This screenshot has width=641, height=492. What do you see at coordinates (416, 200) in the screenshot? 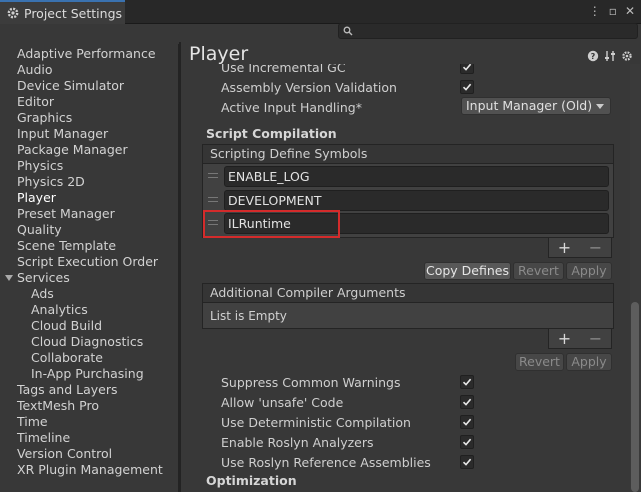
I see `define-symbol-field: DEVELOPMENT` at bounding box center [416, 200].